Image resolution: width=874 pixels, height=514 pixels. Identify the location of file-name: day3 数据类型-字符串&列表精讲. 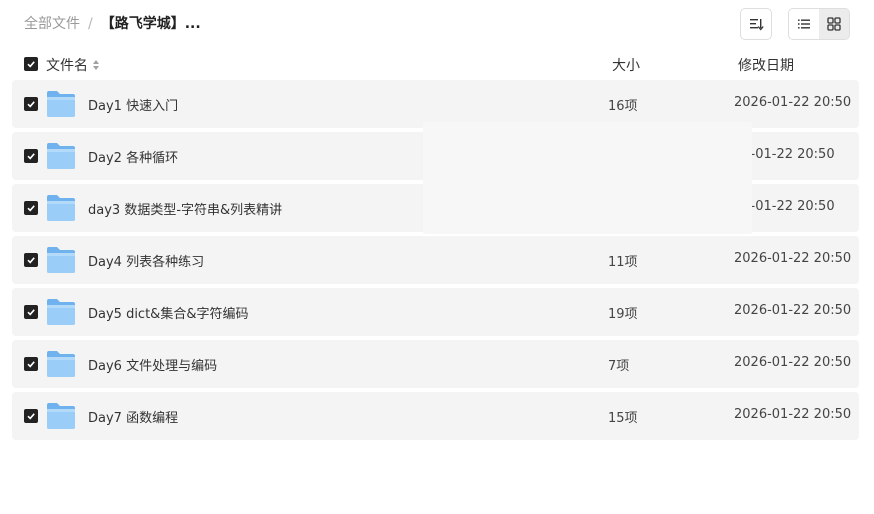
(185, 210).